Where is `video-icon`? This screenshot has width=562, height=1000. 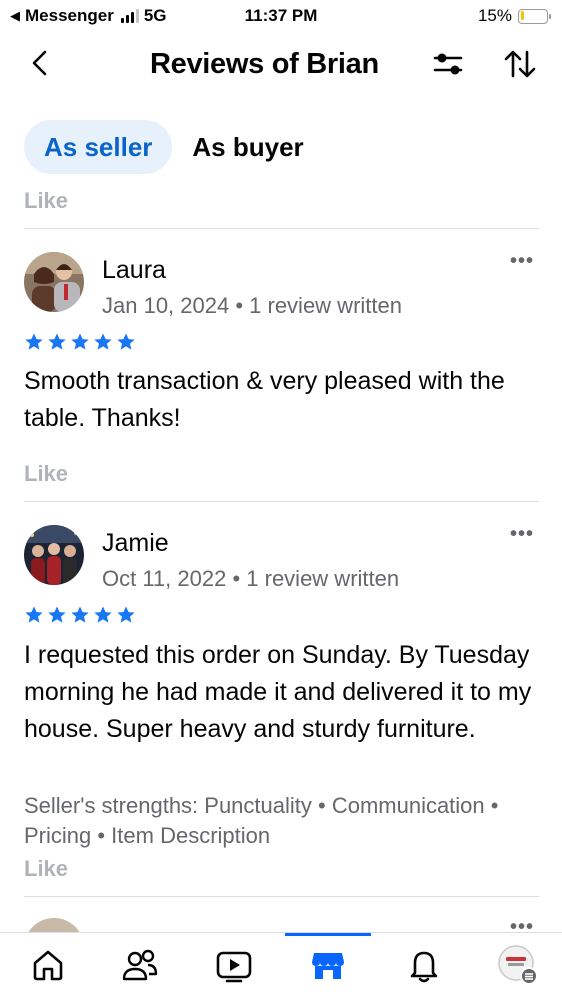 video-icon is located at coordinates (234, 967).